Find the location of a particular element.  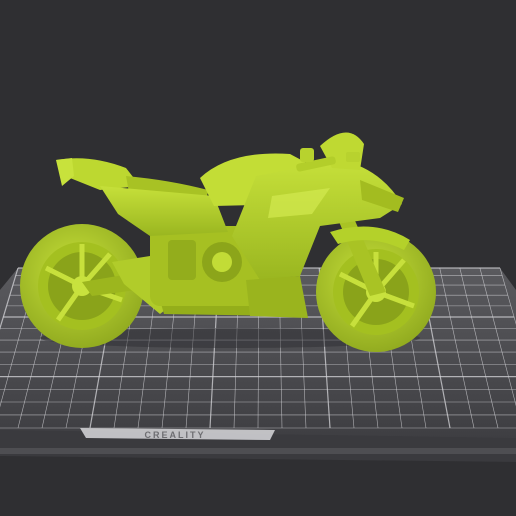

creality-logo-text: CREALITY is located at coordinates (175, 435).